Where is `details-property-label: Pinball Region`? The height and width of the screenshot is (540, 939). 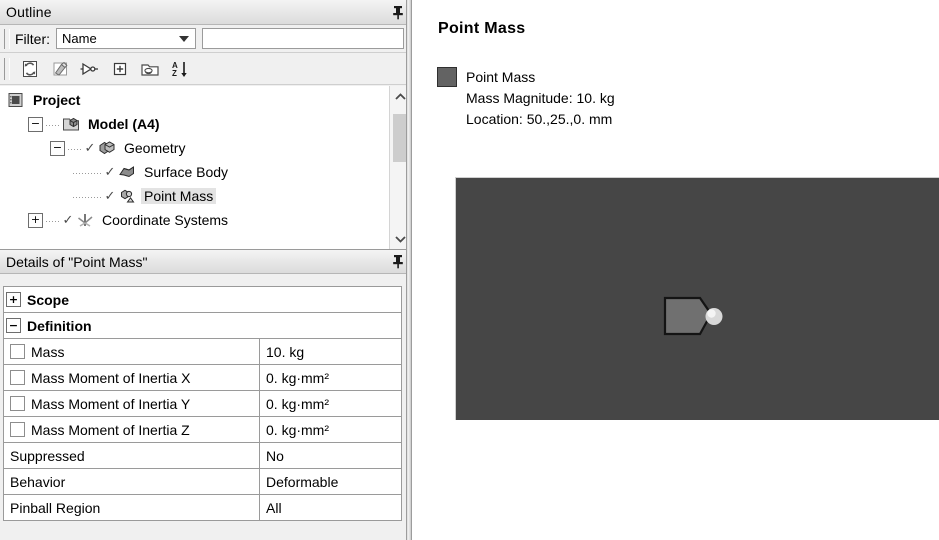 details-property-label: Pinball Region is located at coordinates (55, 507).